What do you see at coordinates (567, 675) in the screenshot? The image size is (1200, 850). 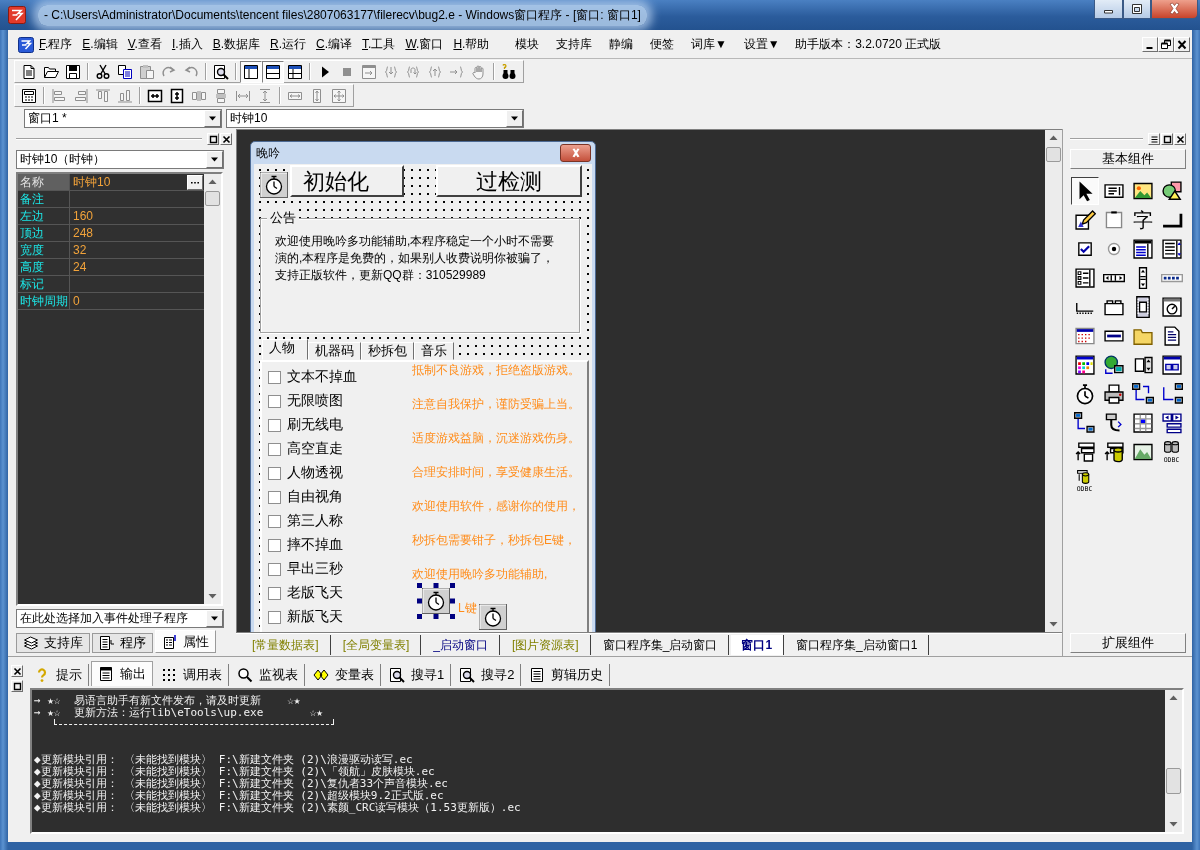 I see `tab: 剪辑历史` at bounding box center [567, 675].